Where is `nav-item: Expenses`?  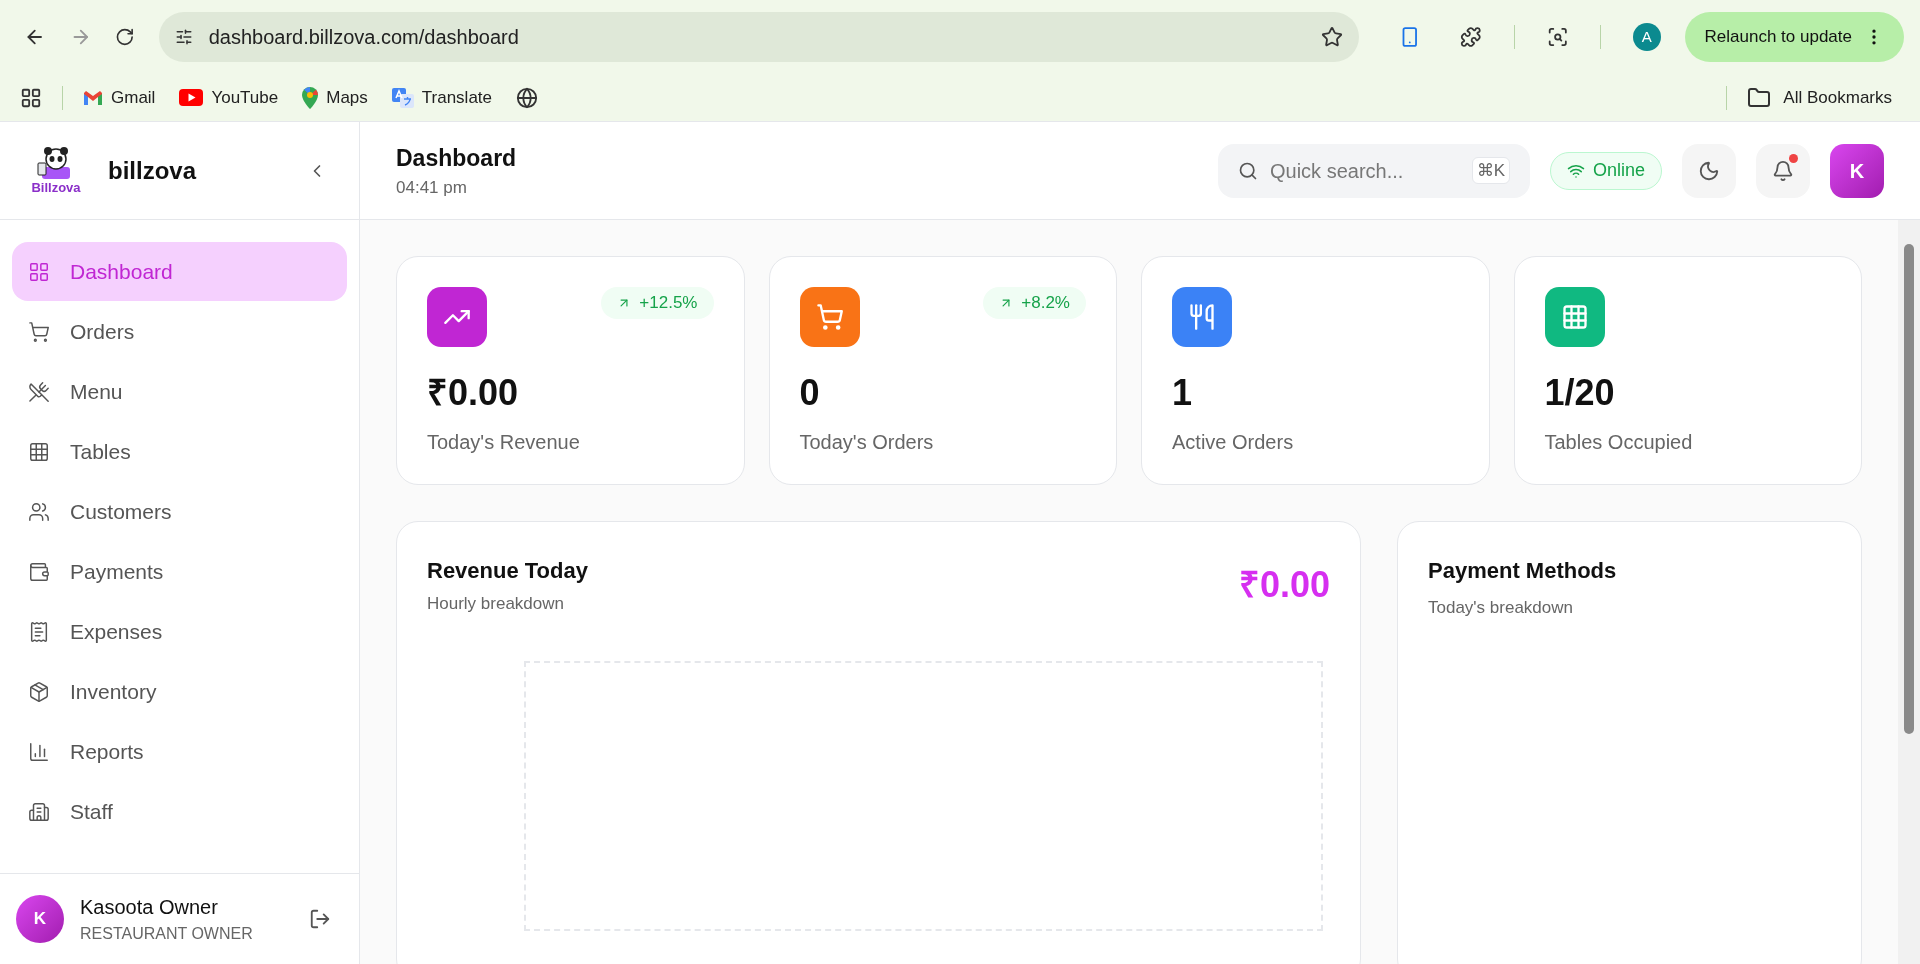 nav-item: Expenses is located at coordinates (179, 631).